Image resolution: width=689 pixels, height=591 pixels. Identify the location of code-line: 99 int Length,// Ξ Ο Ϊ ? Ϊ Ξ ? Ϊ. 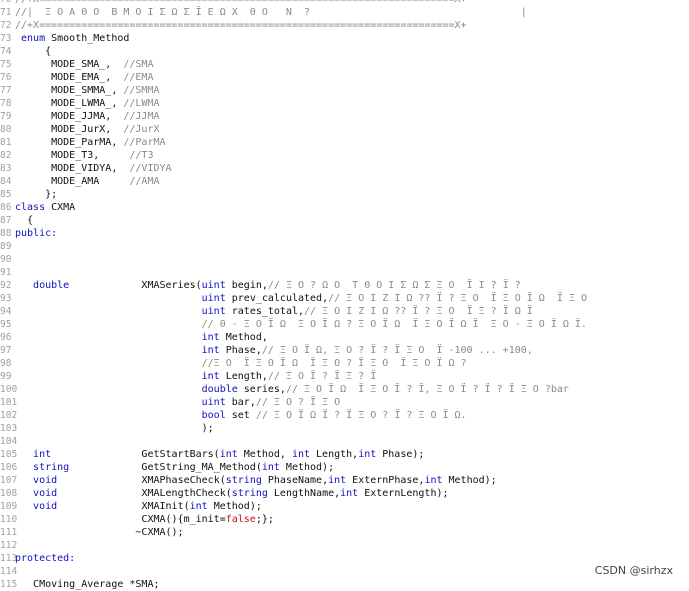
(344, 376).